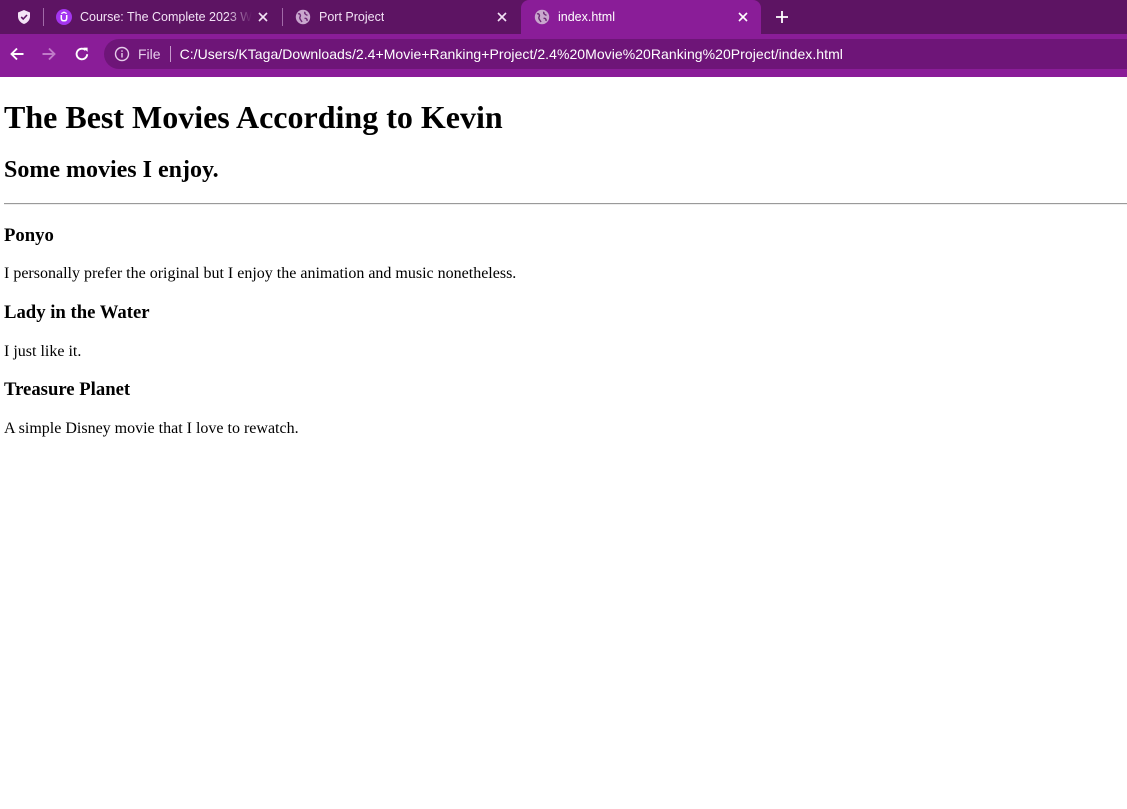 The width and height of the screenshot is (1127, 809). I want to click on movie-title: Ponyo, so click(29, 235).